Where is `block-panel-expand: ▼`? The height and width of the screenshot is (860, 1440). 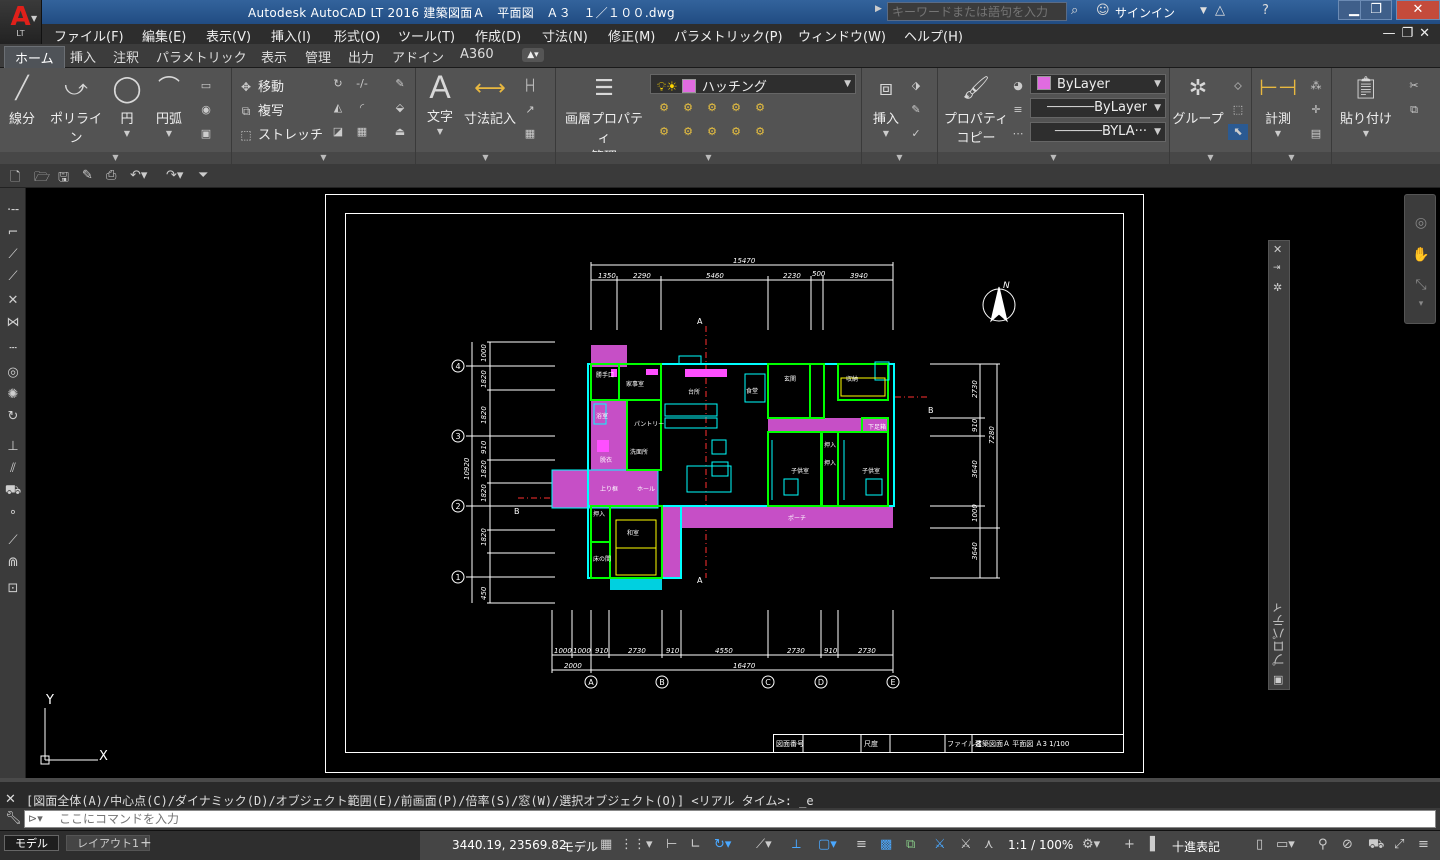
block-panel-expand: ▼ is located at coordinates (899, 158).